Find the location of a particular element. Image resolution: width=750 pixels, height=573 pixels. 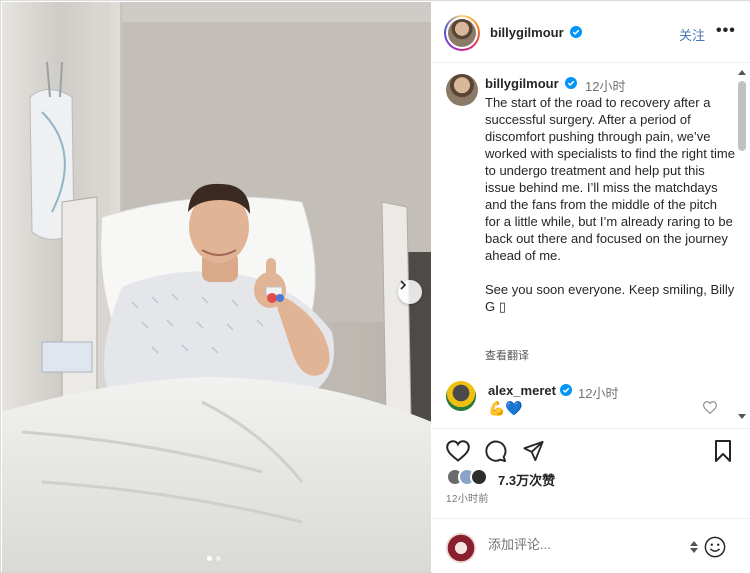

action-bar is located at coordinates (591, 445).